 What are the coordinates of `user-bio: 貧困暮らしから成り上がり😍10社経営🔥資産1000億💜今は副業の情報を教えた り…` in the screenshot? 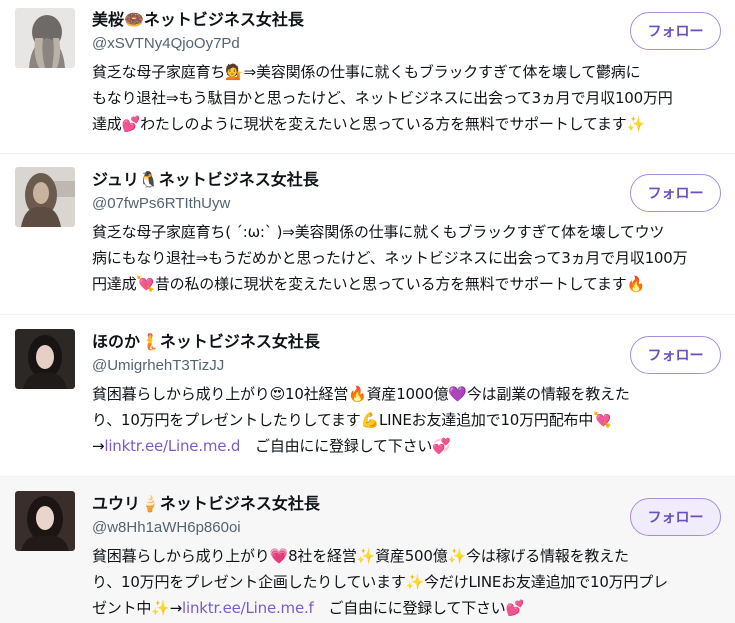 It's located at (407, 420).